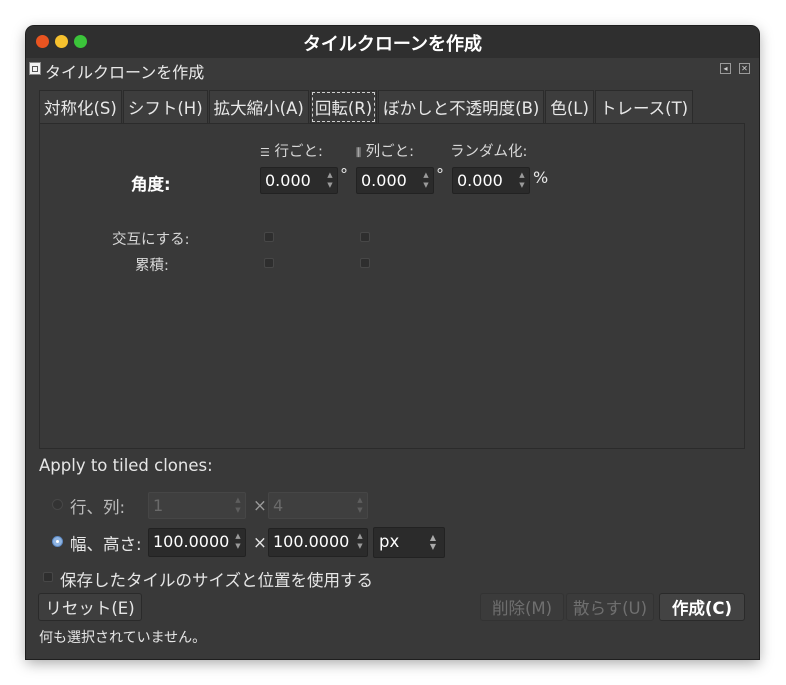 Image resolution: width=786 pixels, height=685 pixels. What do you see at coordinates (522, 607) in the screenshot?
I see `remove-button: 削除(M)` at bounding box center [522, 607].